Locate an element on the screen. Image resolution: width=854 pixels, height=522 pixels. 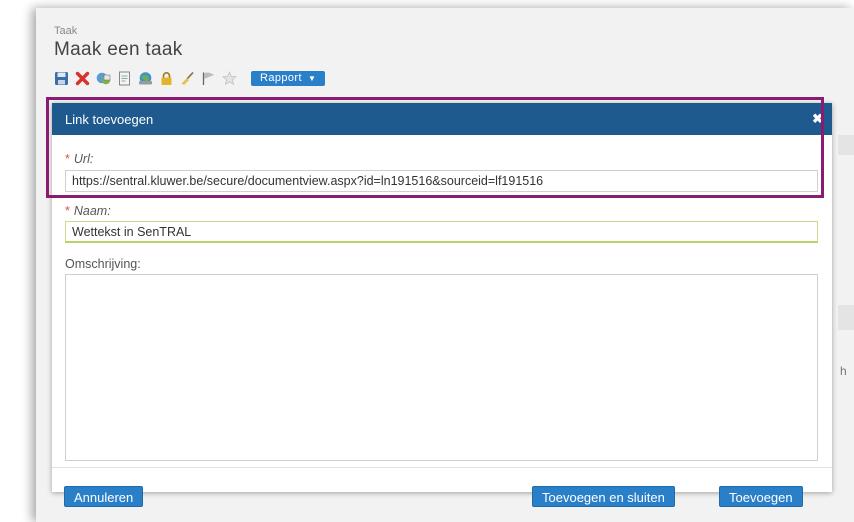
flag-icon is located at coordinates (208, 78).